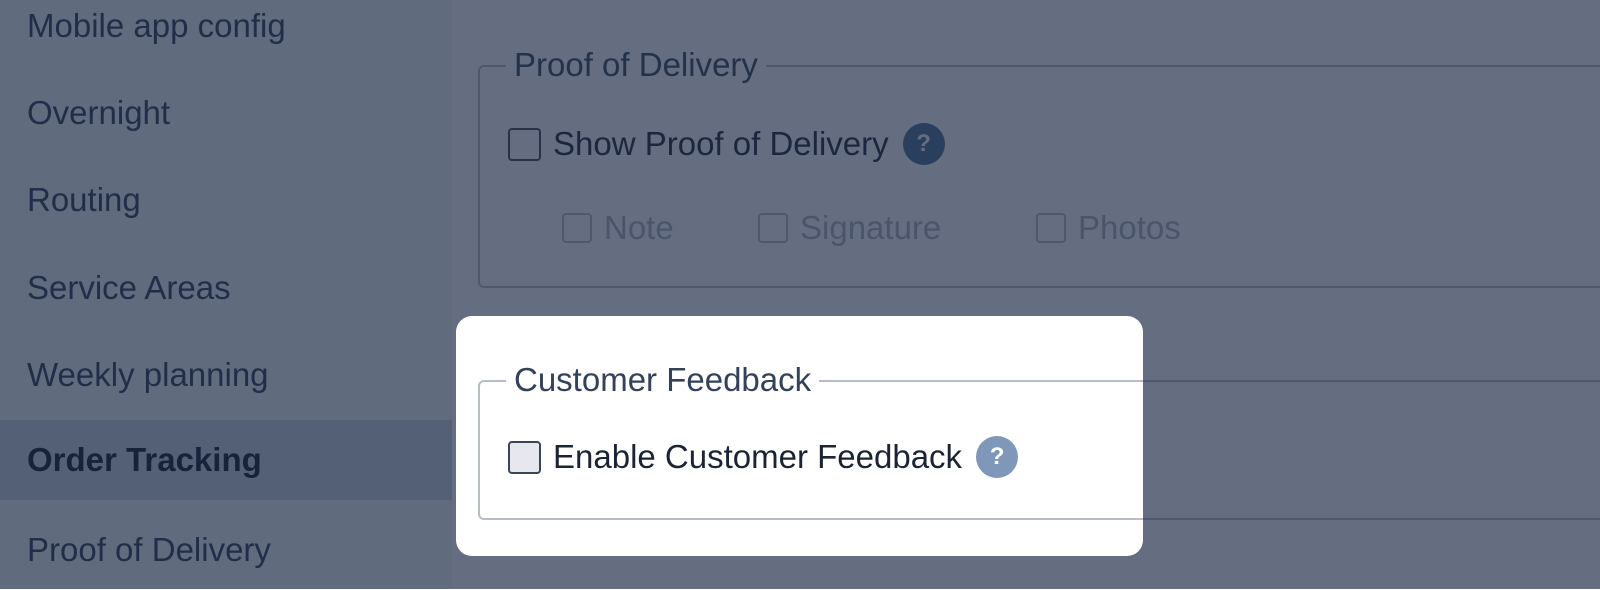 The image size is (1600, 590). I want to click on sidebar-item-label: Overnight, so click(99, 112).